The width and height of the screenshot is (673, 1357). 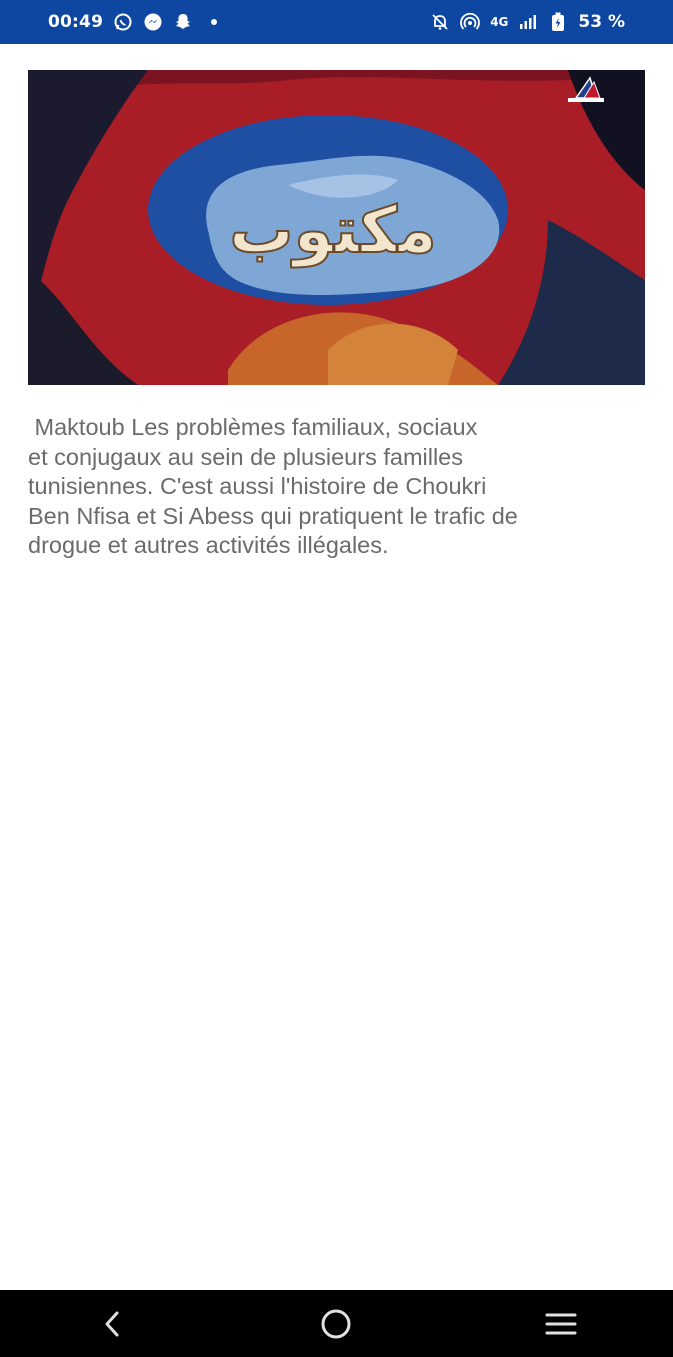 I want to click on status-left: 00:49, so click(x=133, y=22).